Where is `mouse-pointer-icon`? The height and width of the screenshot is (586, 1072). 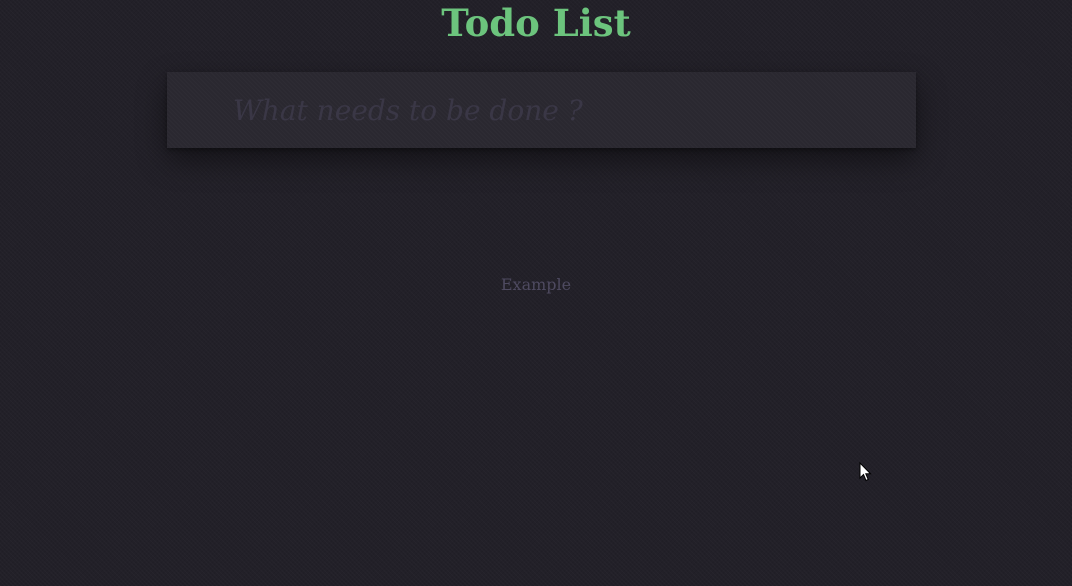 mouse-pointer-icon is located at coordinates (865, 472).